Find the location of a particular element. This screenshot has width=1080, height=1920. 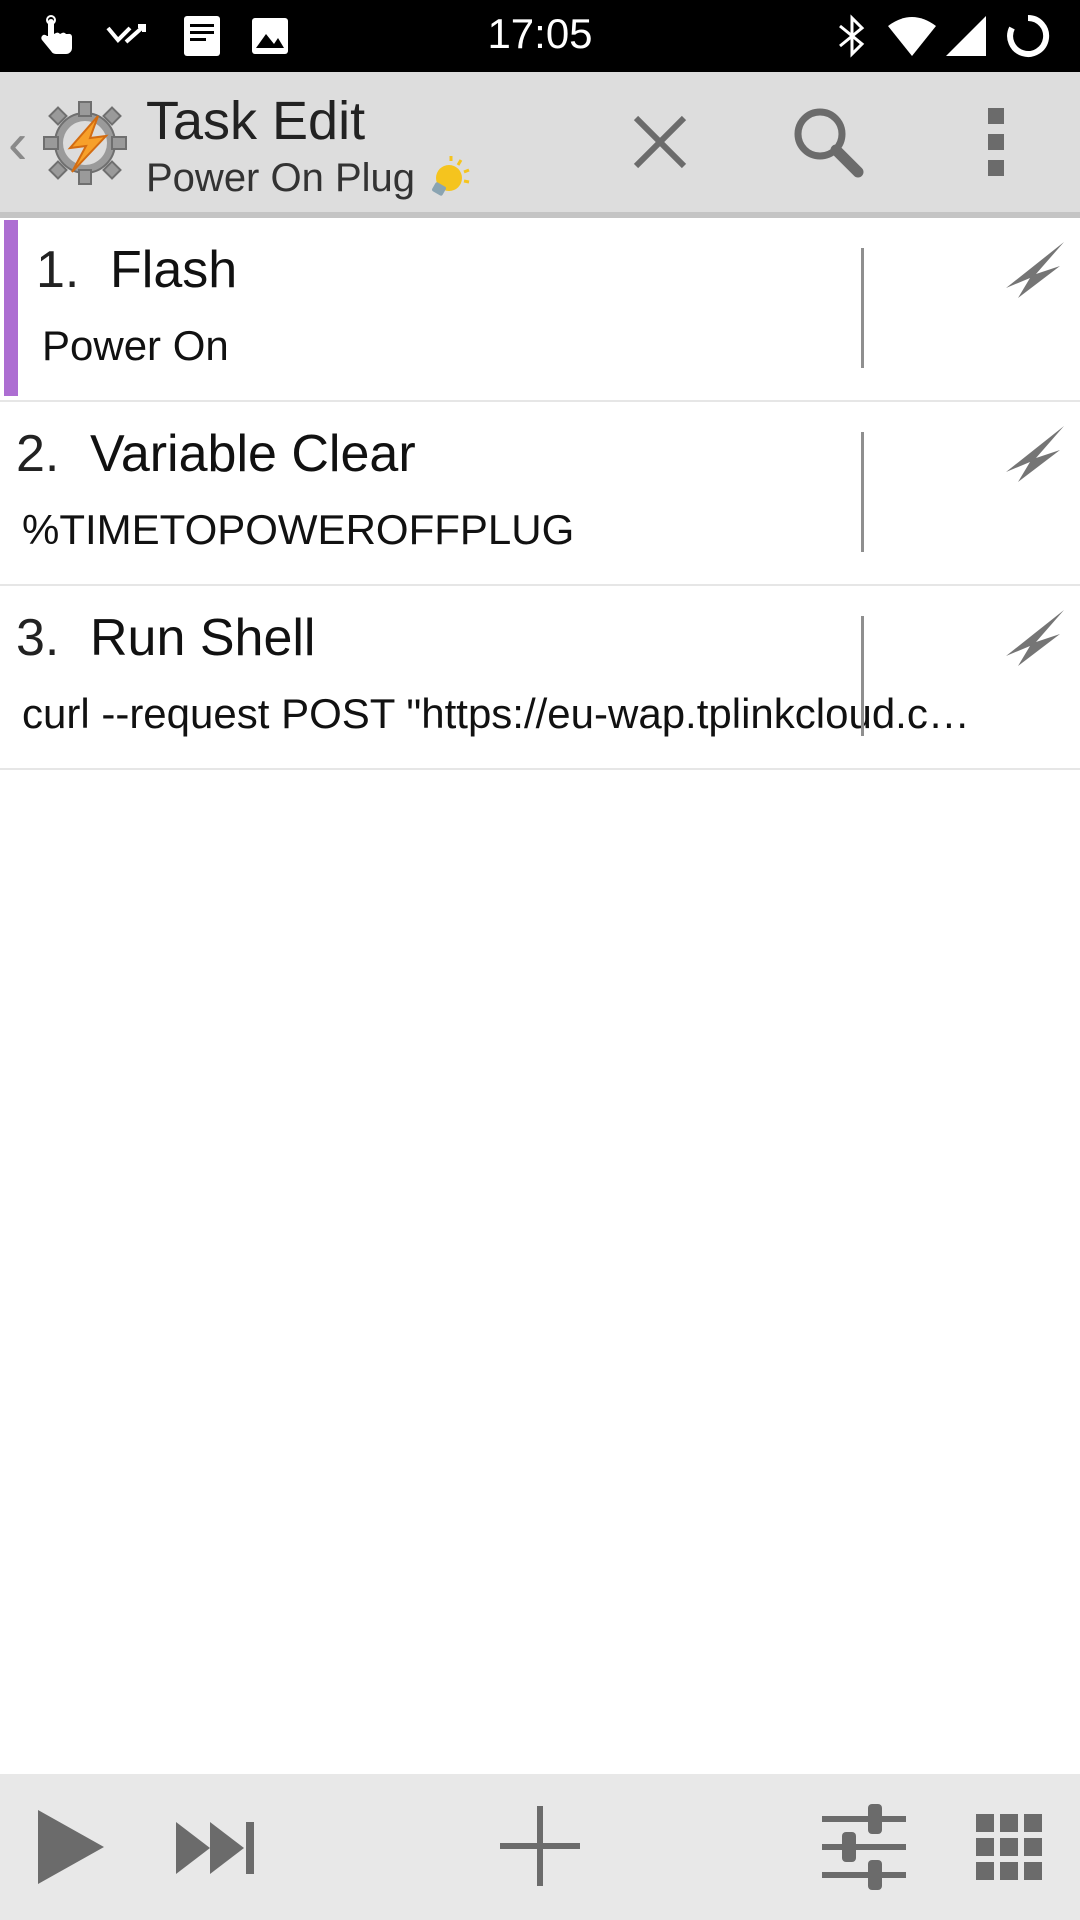

add-icon is located at coordinates (540, 1846).